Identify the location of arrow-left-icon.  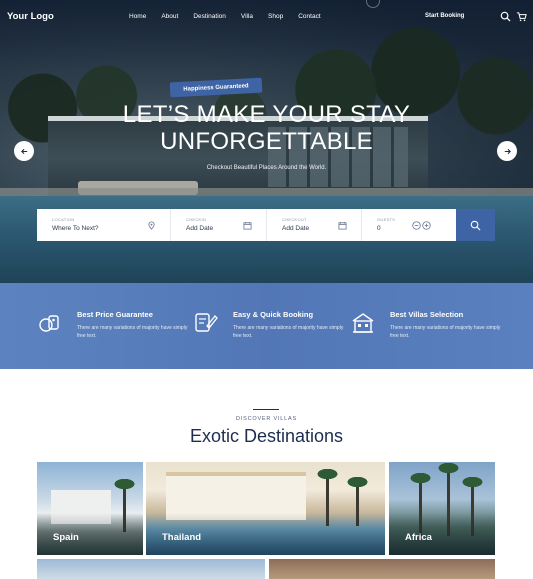
(23, 151).